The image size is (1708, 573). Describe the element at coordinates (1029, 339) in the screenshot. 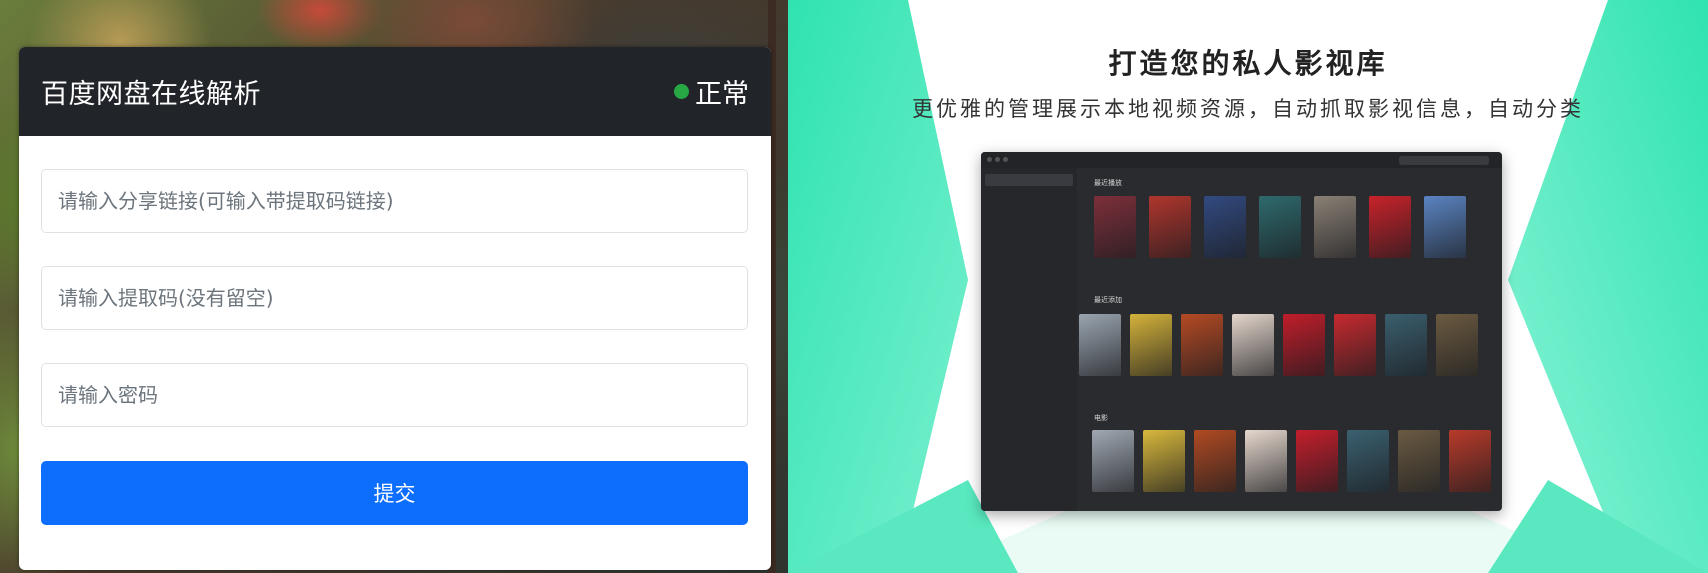

I see `app-sidebar` at that location.